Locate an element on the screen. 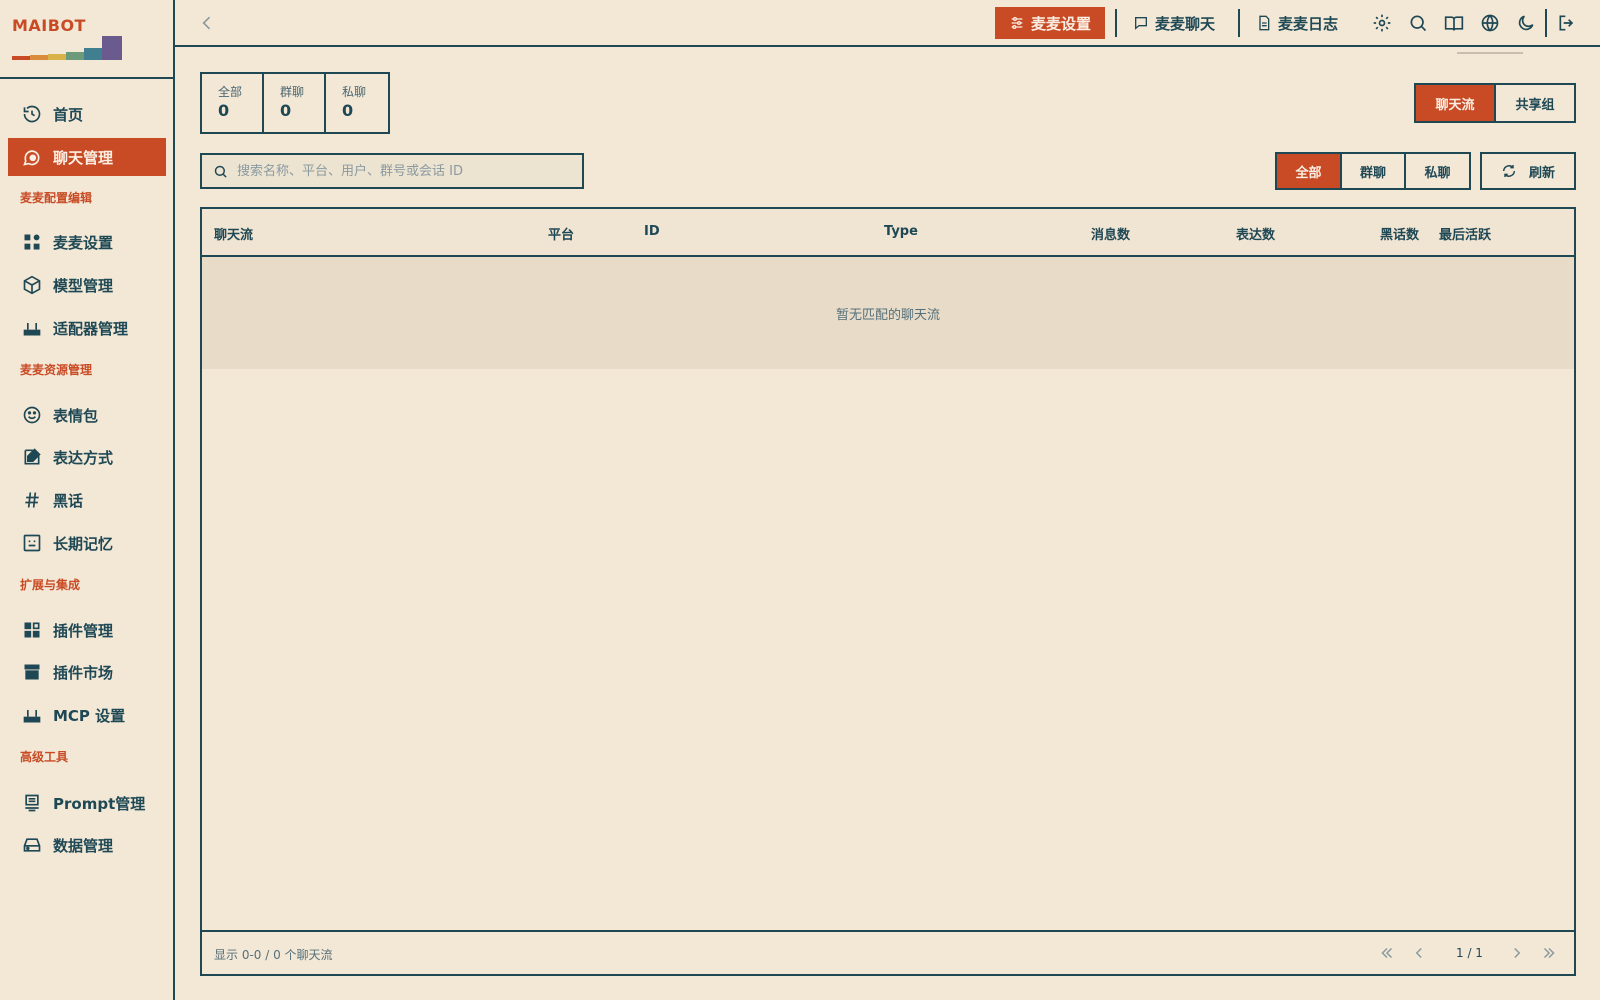 Image resolution: width=1600 pixels, height=1000 pixels. sidebar-item-plugin-market: 插件市场 is located at coordinates (87, 672).